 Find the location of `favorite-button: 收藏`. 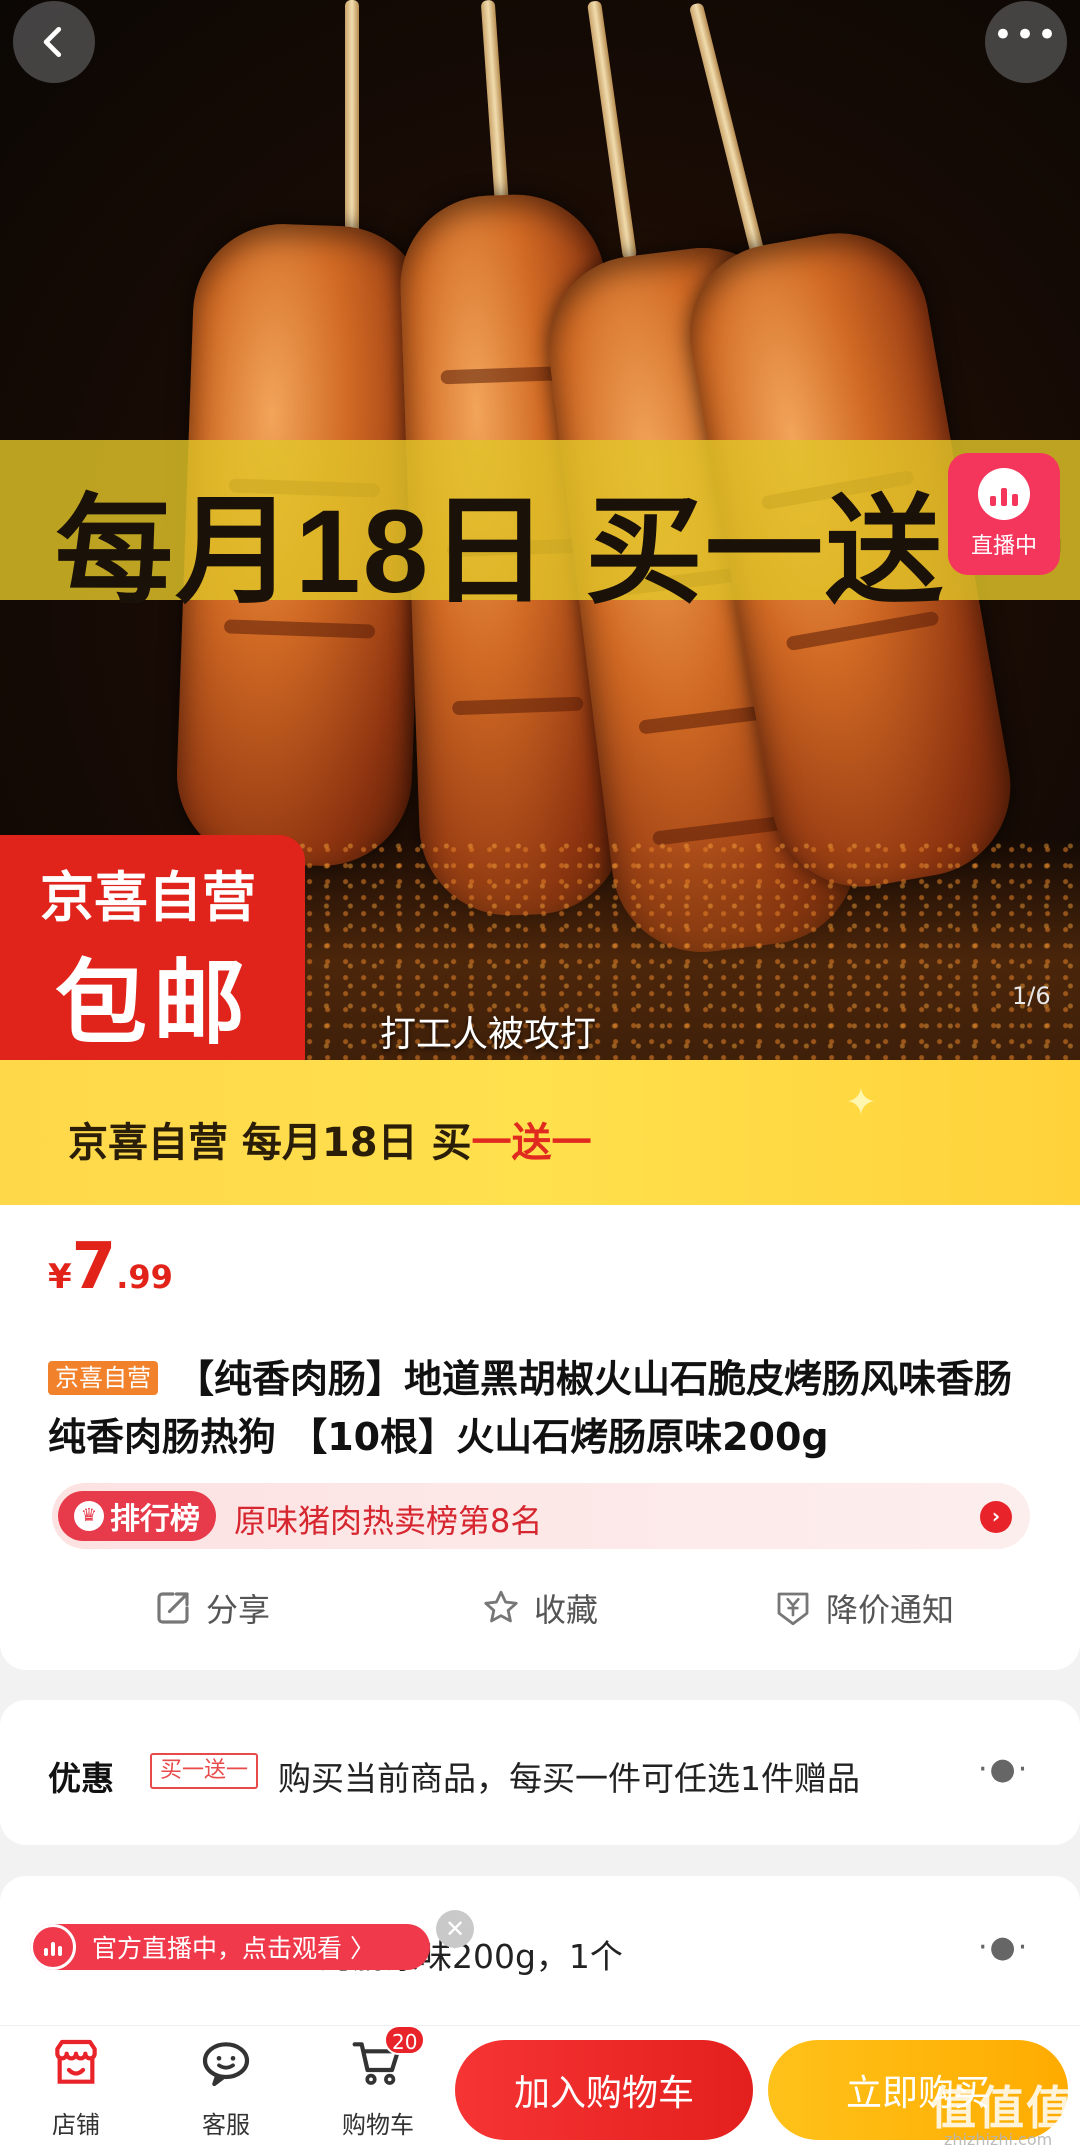

favorite-button: 收藏 is located at coordinates (539, 1608).